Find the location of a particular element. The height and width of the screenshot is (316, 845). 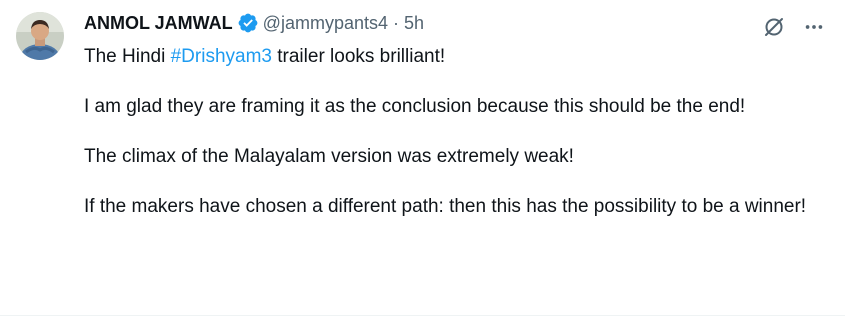

grok-button is located at coordinates (774, 27).